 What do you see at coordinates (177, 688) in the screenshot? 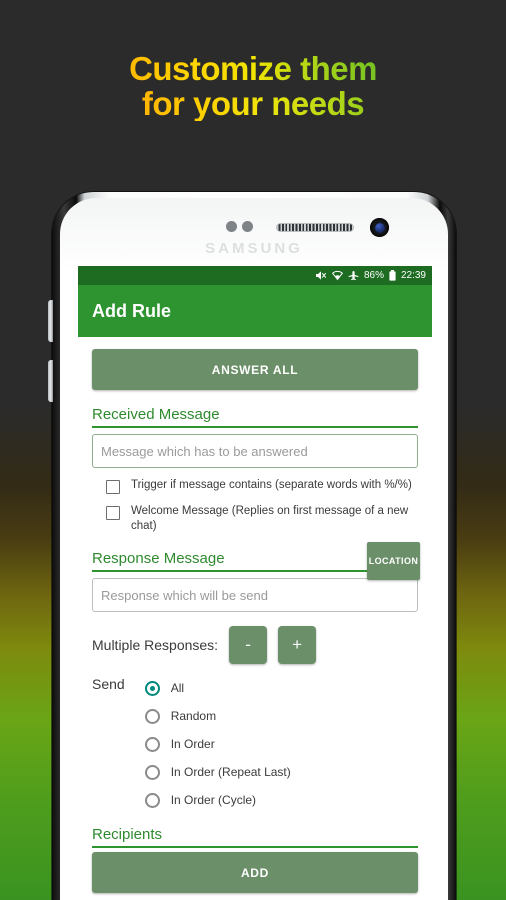
I see `radio-label: All` at bounding box center [177, 688].